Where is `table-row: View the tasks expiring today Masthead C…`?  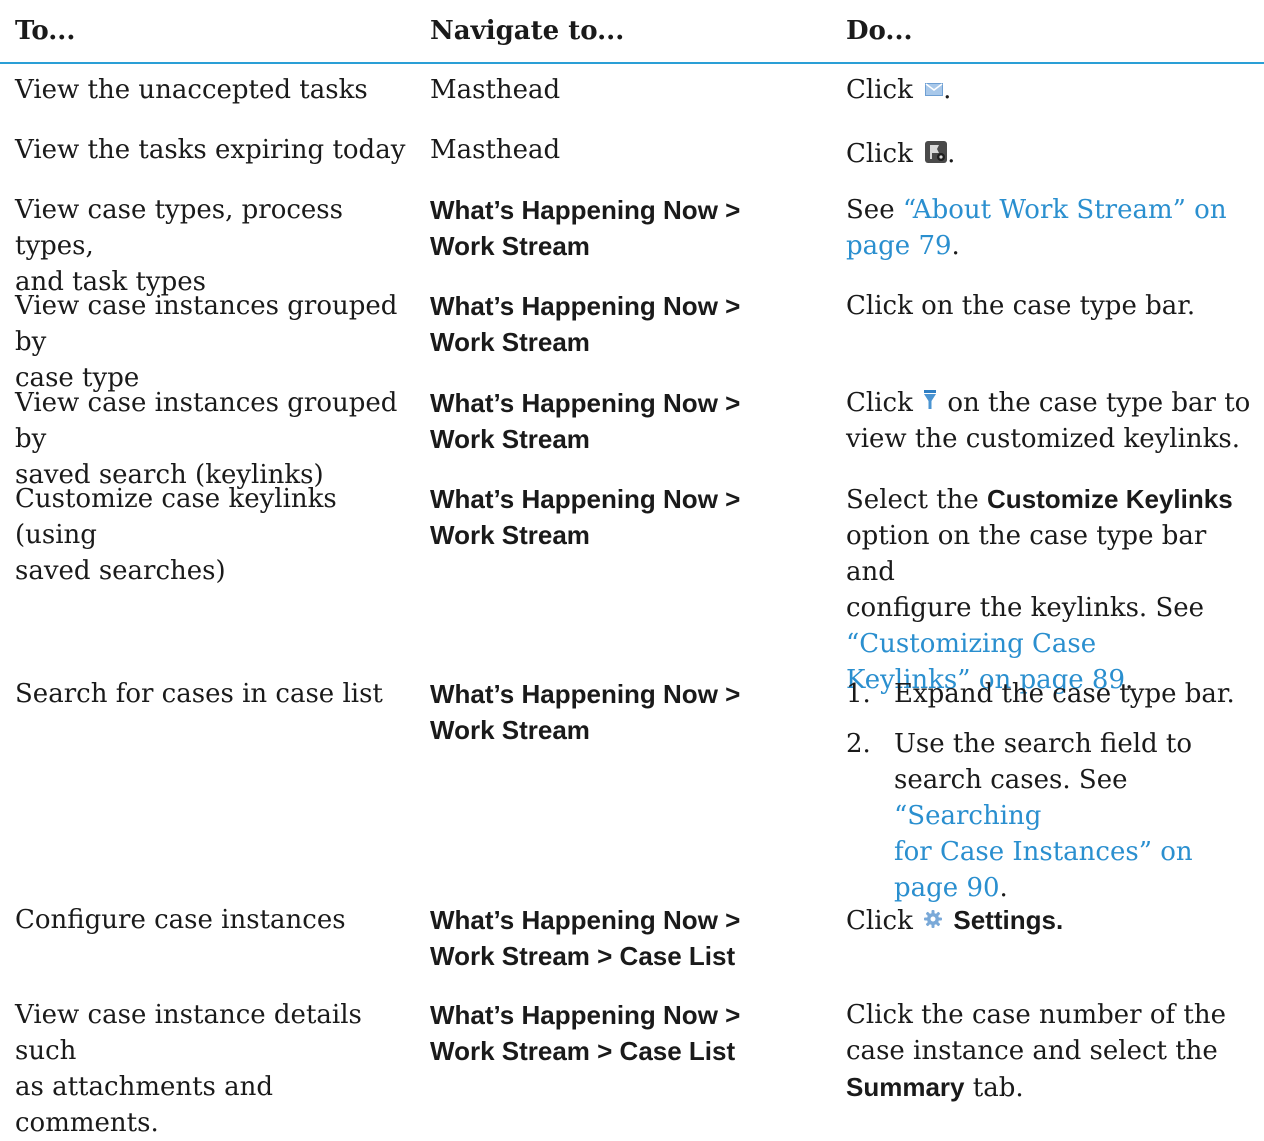 table-row: View the tasks expiring today Masthead C… is located at coordinates (632, 154).